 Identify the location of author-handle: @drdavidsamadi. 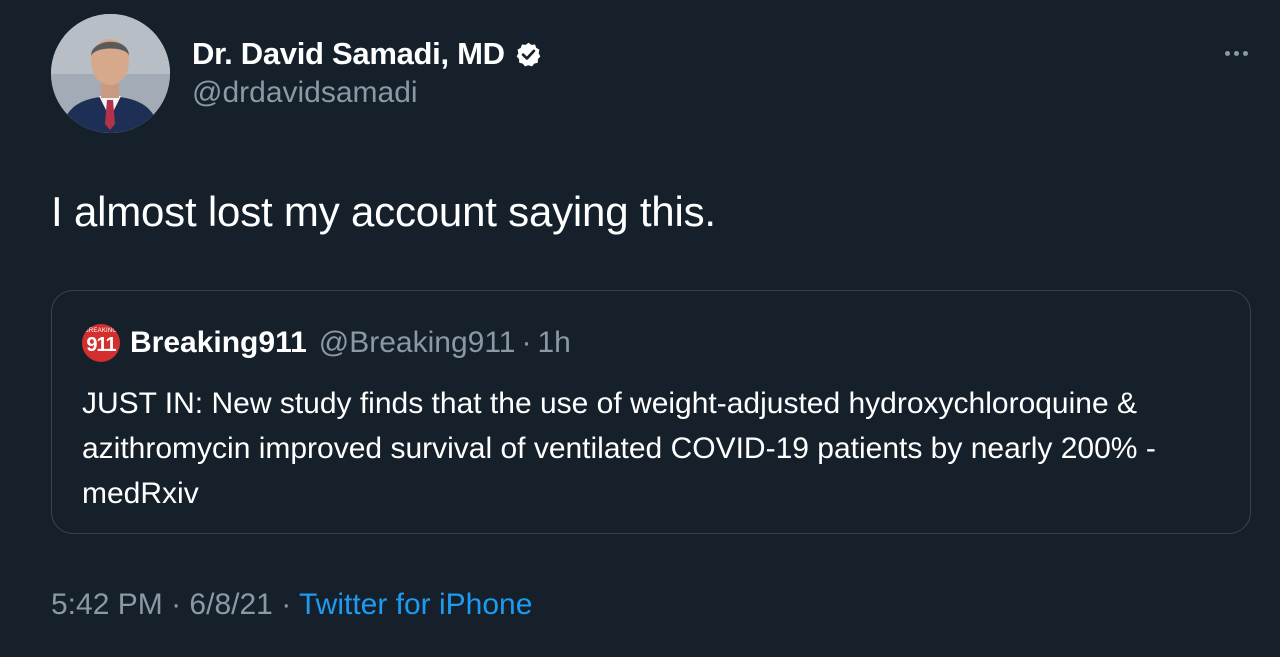
(305, 93).